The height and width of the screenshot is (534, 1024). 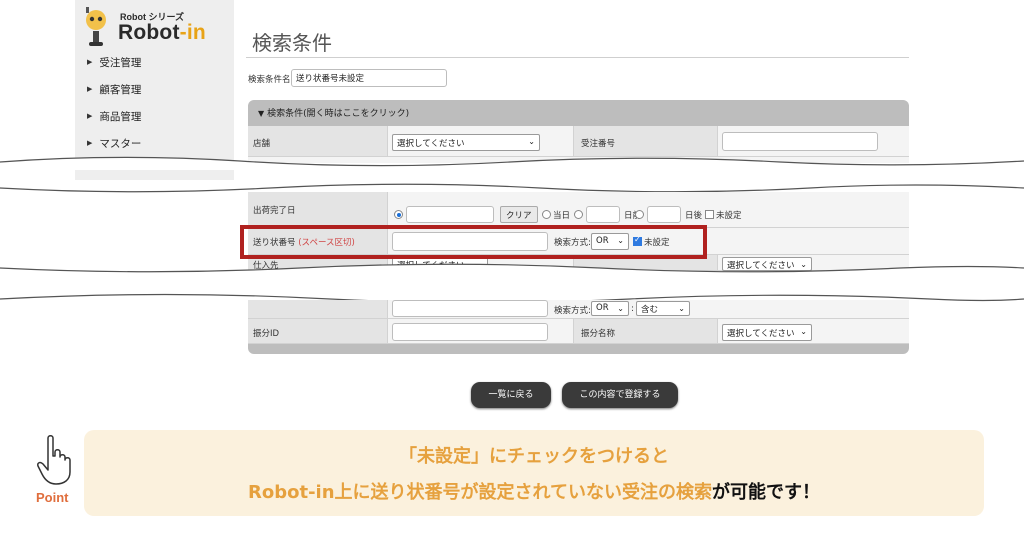 What do you see at coordinates (96, 26) in the screenshot?
I see `robot-mascot-icon` at bounding box center [96, 26].